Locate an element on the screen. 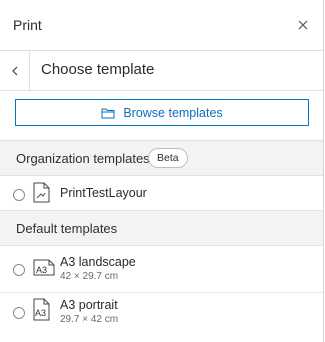 The image size is (325, 342). template-item-printtestlayour: PrintTestLayour is located at coordinates (161, 193).